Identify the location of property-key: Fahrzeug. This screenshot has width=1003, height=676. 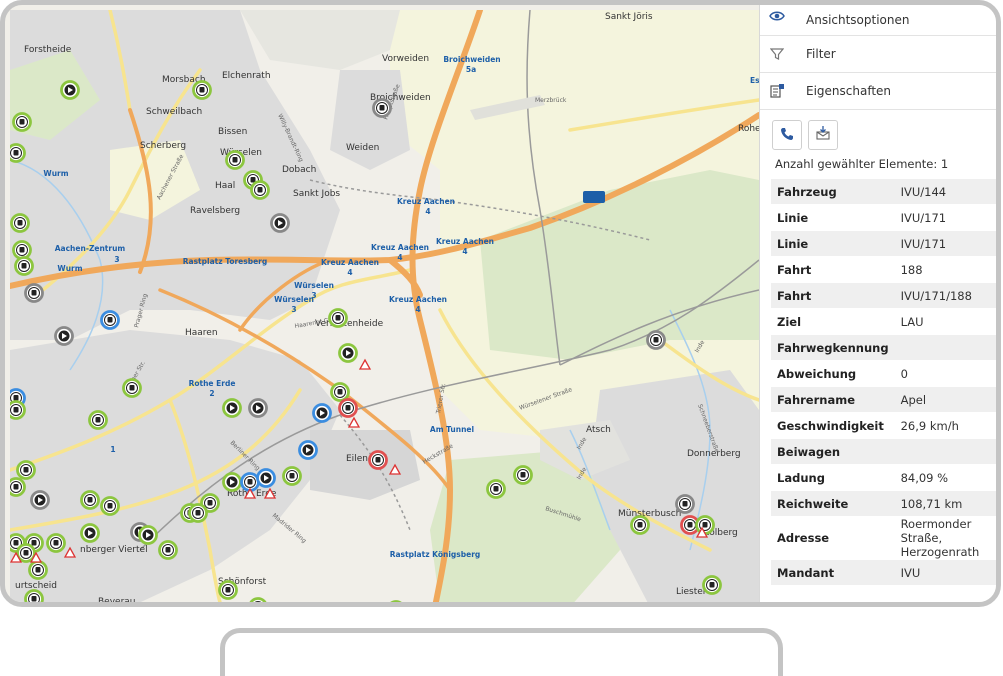
(833, 192).